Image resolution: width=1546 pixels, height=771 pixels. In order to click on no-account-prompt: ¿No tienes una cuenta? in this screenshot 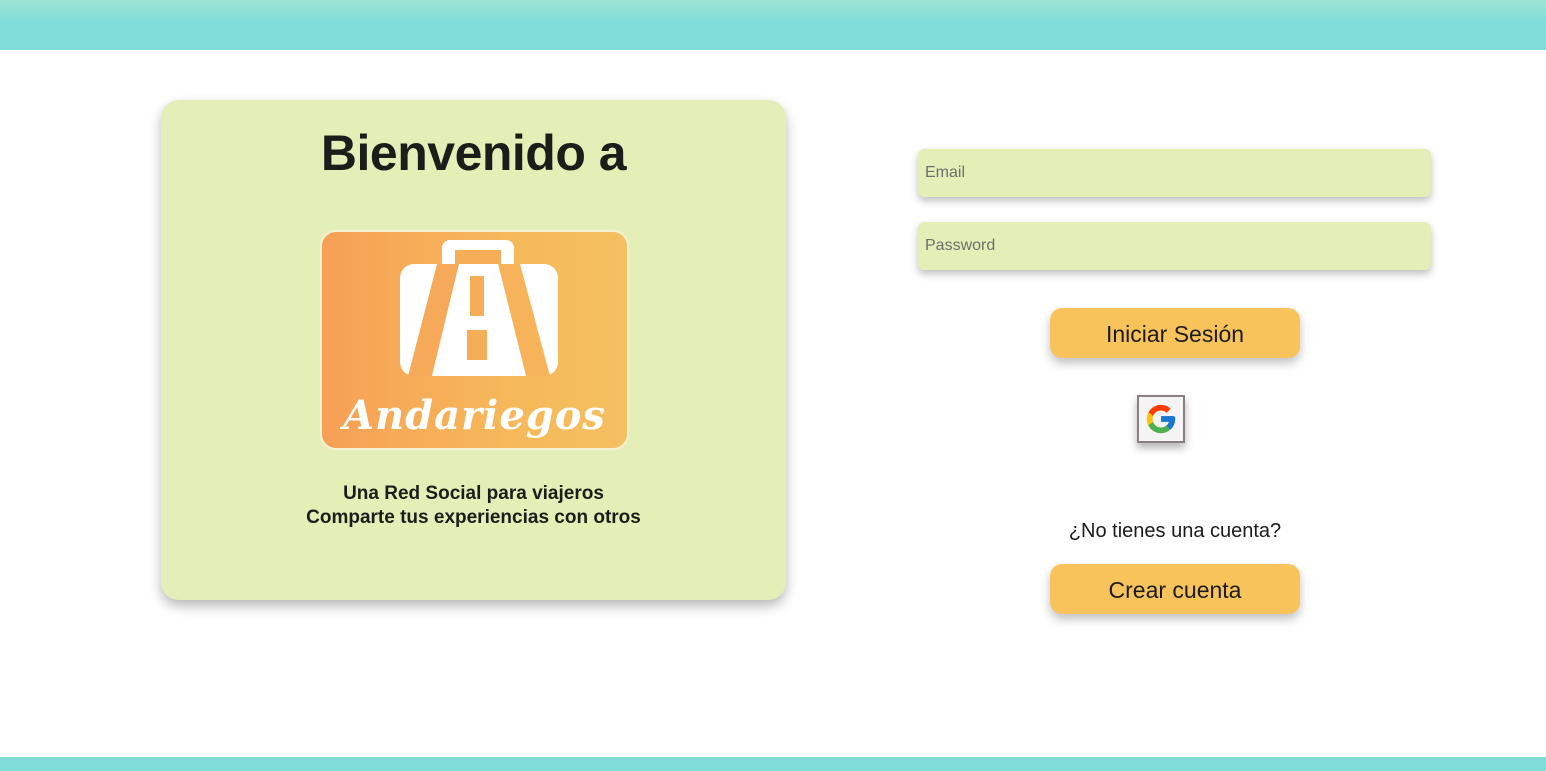, I will do `click(1175, 531)`.